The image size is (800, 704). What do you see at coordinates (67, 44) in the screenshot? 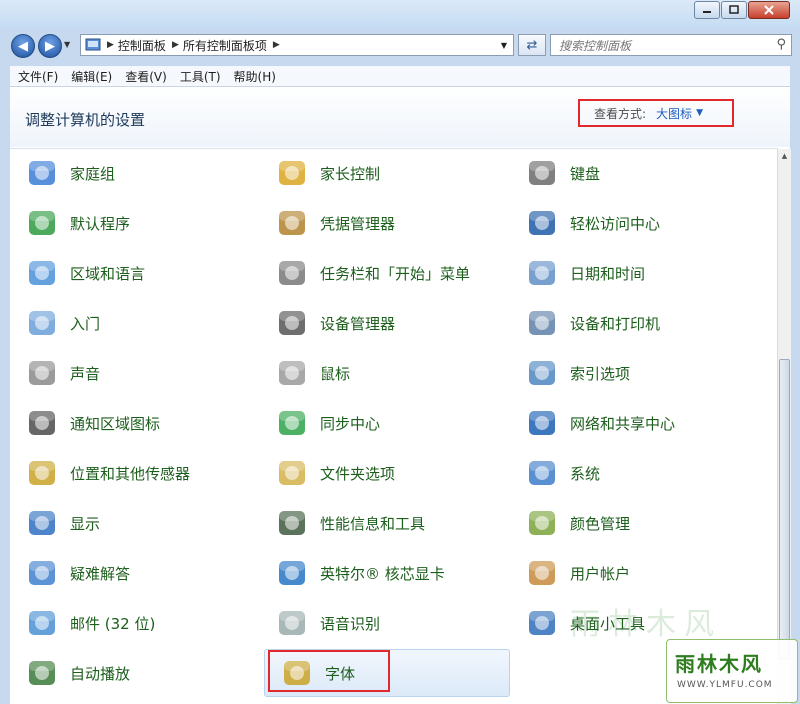
I see `recent-pages-dropdown: ▼` at bounding box center [67, 44].